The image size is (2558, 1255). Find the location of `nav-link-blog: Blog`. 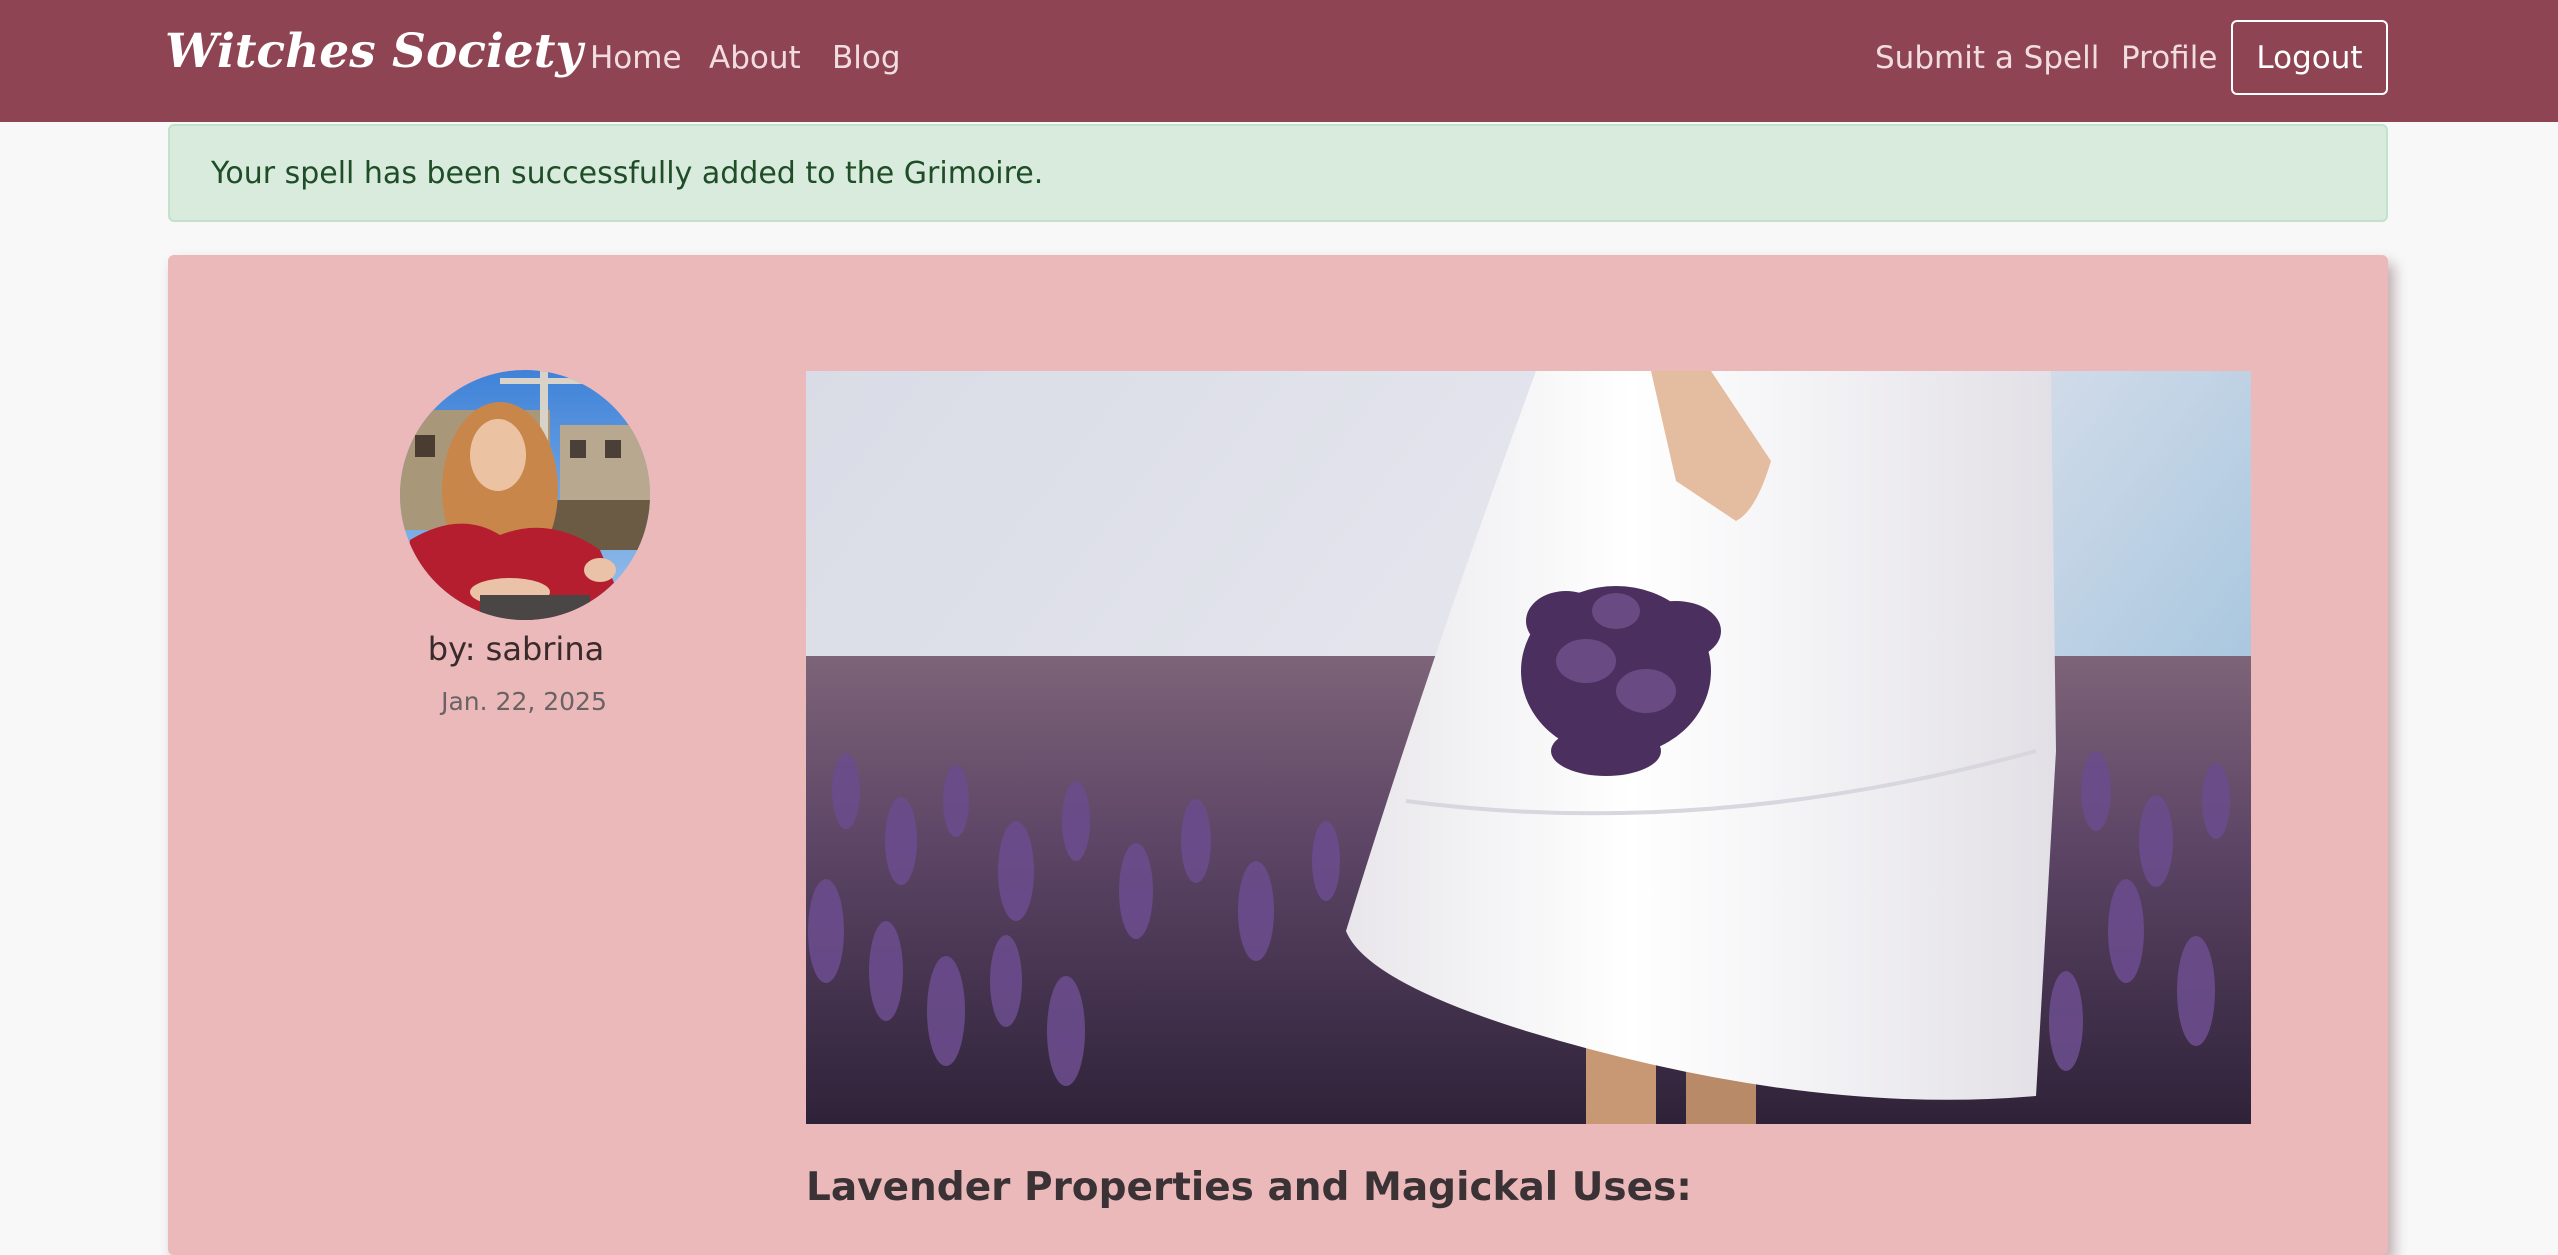

nav-link-blog: Blog is located at coordinates (866, 58).